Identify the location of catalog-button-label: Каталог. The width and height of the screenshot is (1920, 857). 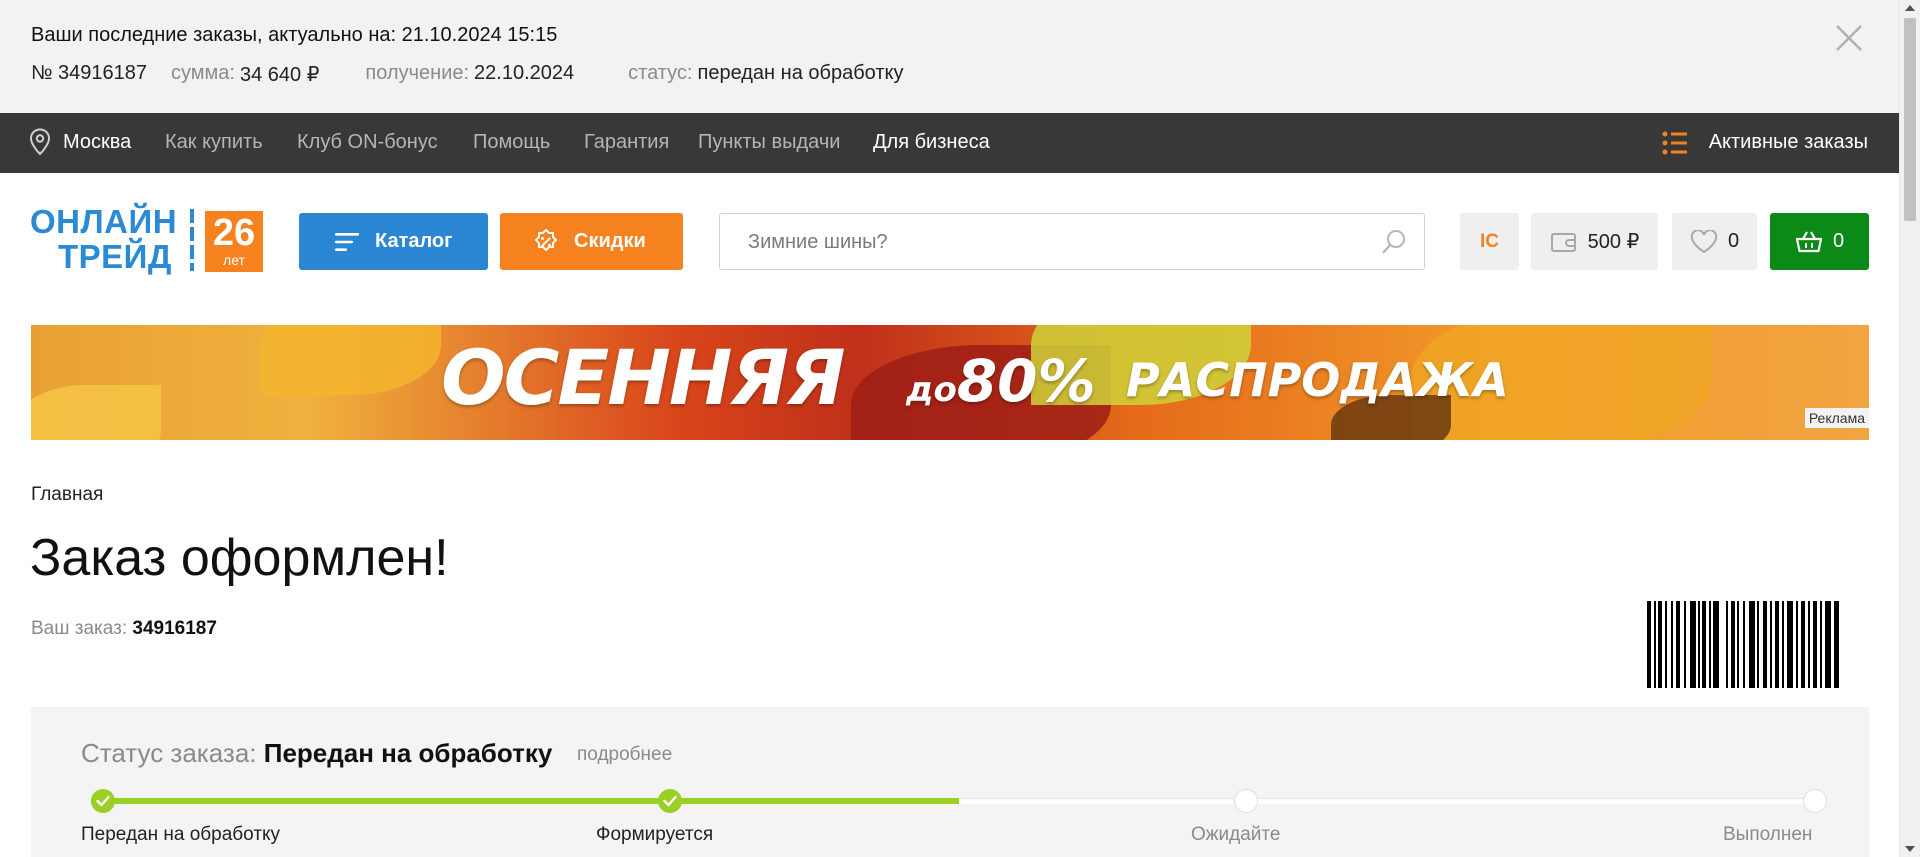
(414, 241).